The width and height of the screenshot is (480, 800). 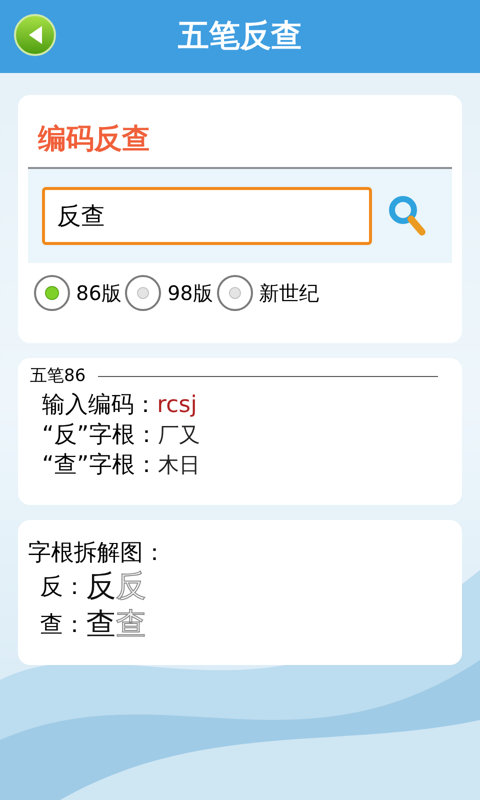 What do you see at coordinates (179, 435) in the screenshot?
I see `root-value: 厂又` at bounding box center [179, 435].